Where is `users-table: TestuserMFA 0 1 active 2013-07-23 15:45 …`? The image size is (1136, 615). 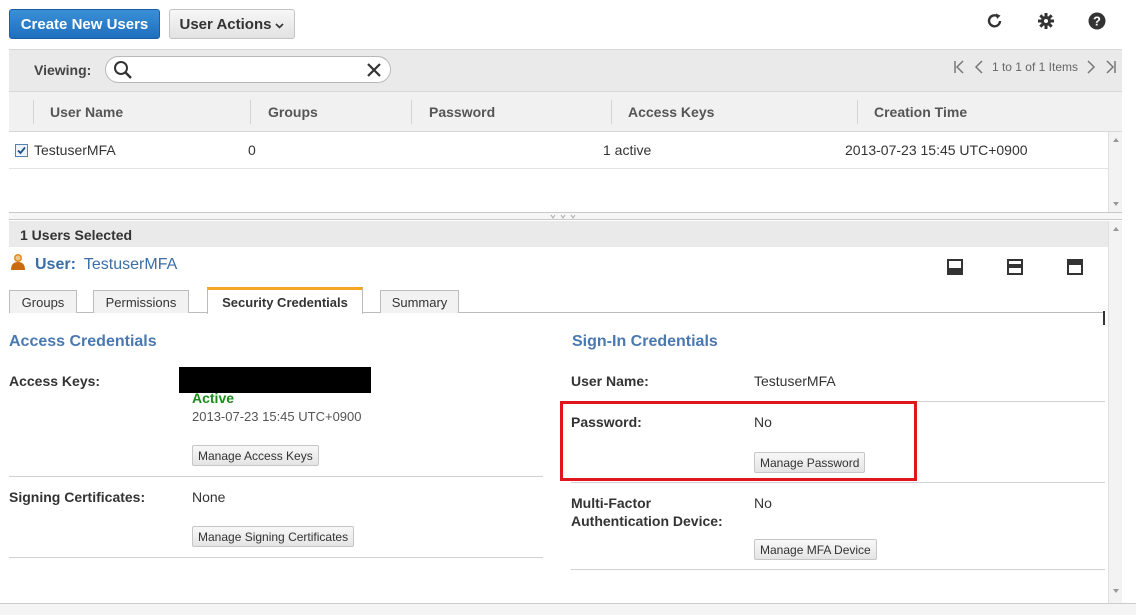 users-table: TestuserMFA 0 1 active 2013-07-23 15:45 … is located at coordinates (558, 172).